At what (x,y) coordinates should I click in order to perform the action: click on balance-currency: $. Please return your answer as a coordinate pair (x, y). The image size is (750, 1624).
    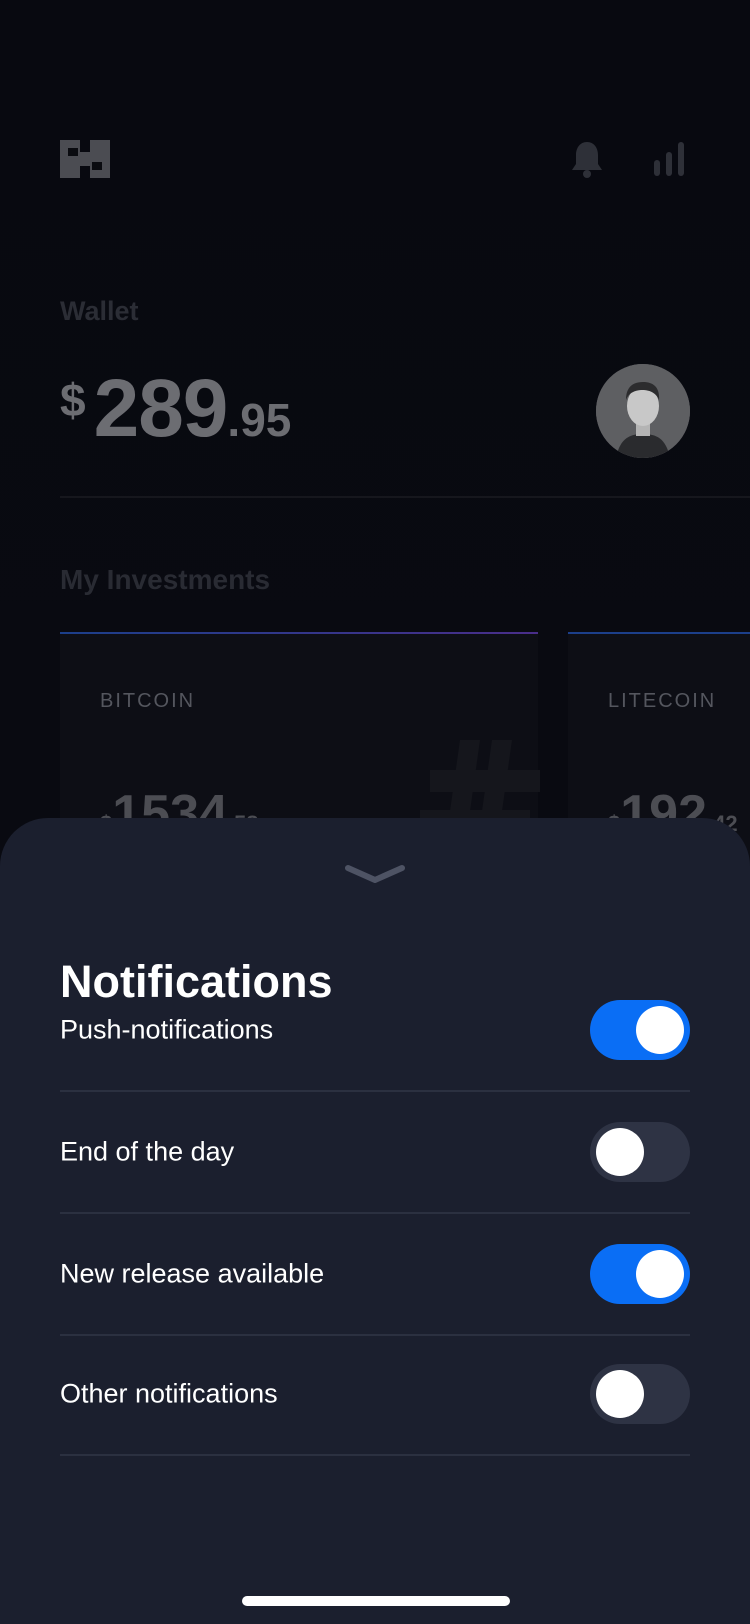
    Looking at the image, I should click on (73, 400).